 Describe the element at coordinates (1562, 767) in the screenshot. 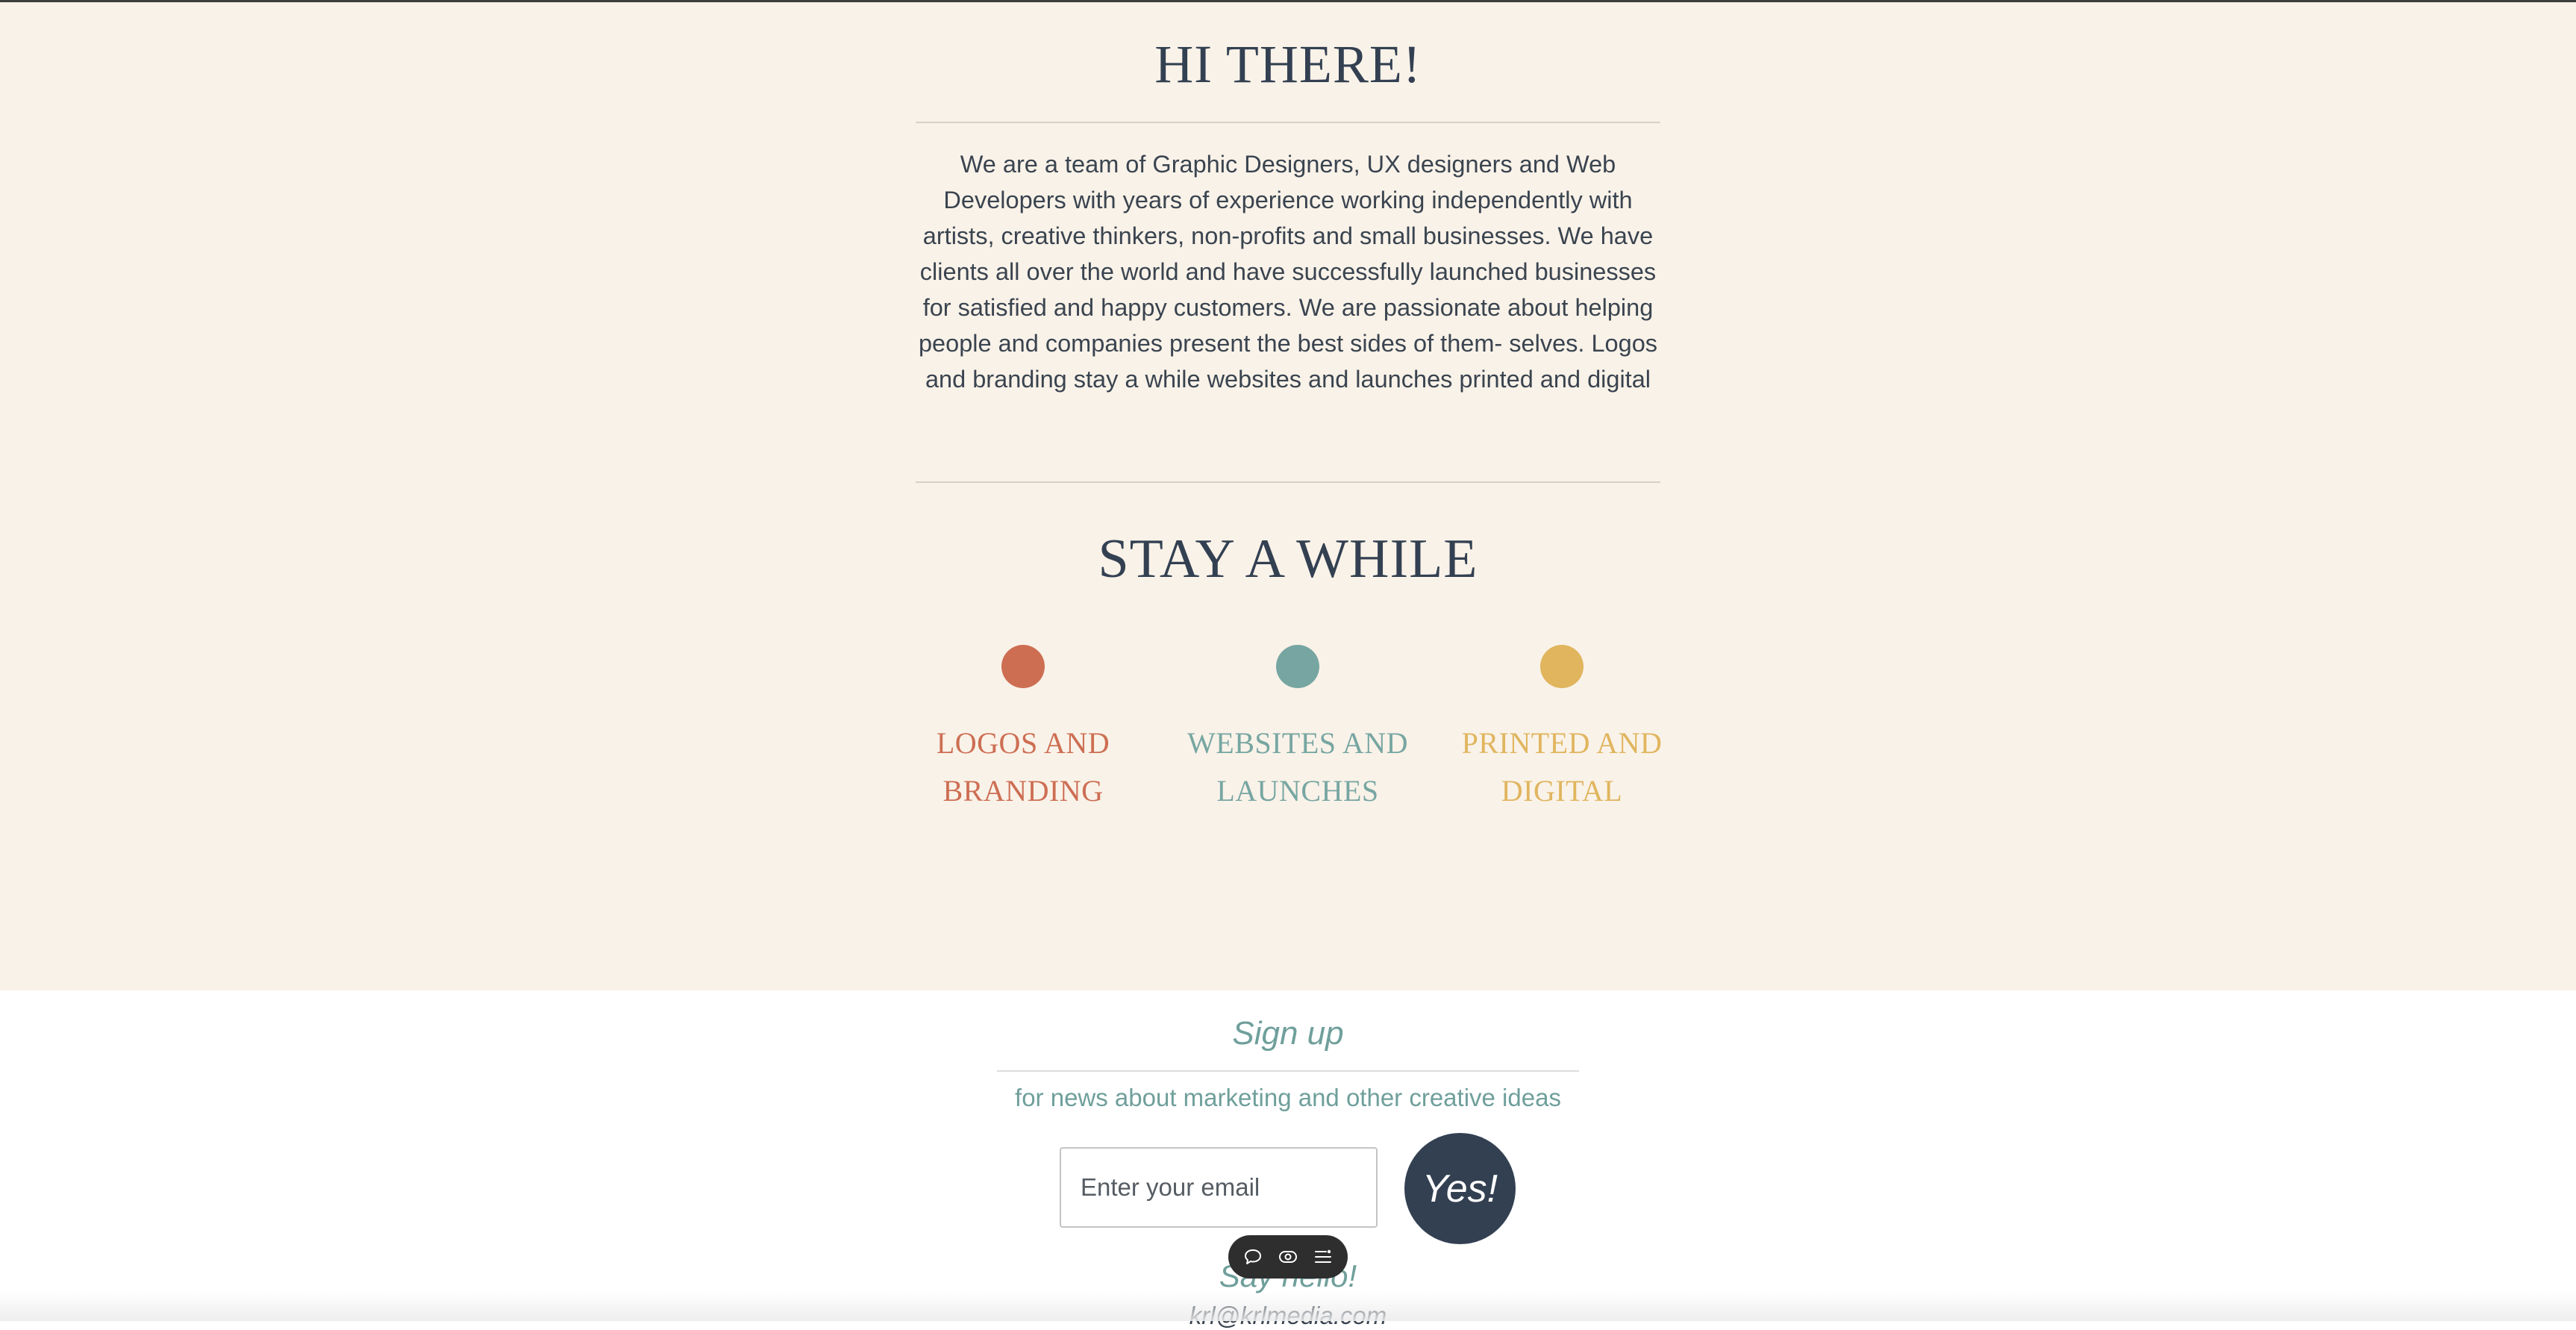

I see `service-label: PRINTED AND DIGITAL` at that location.